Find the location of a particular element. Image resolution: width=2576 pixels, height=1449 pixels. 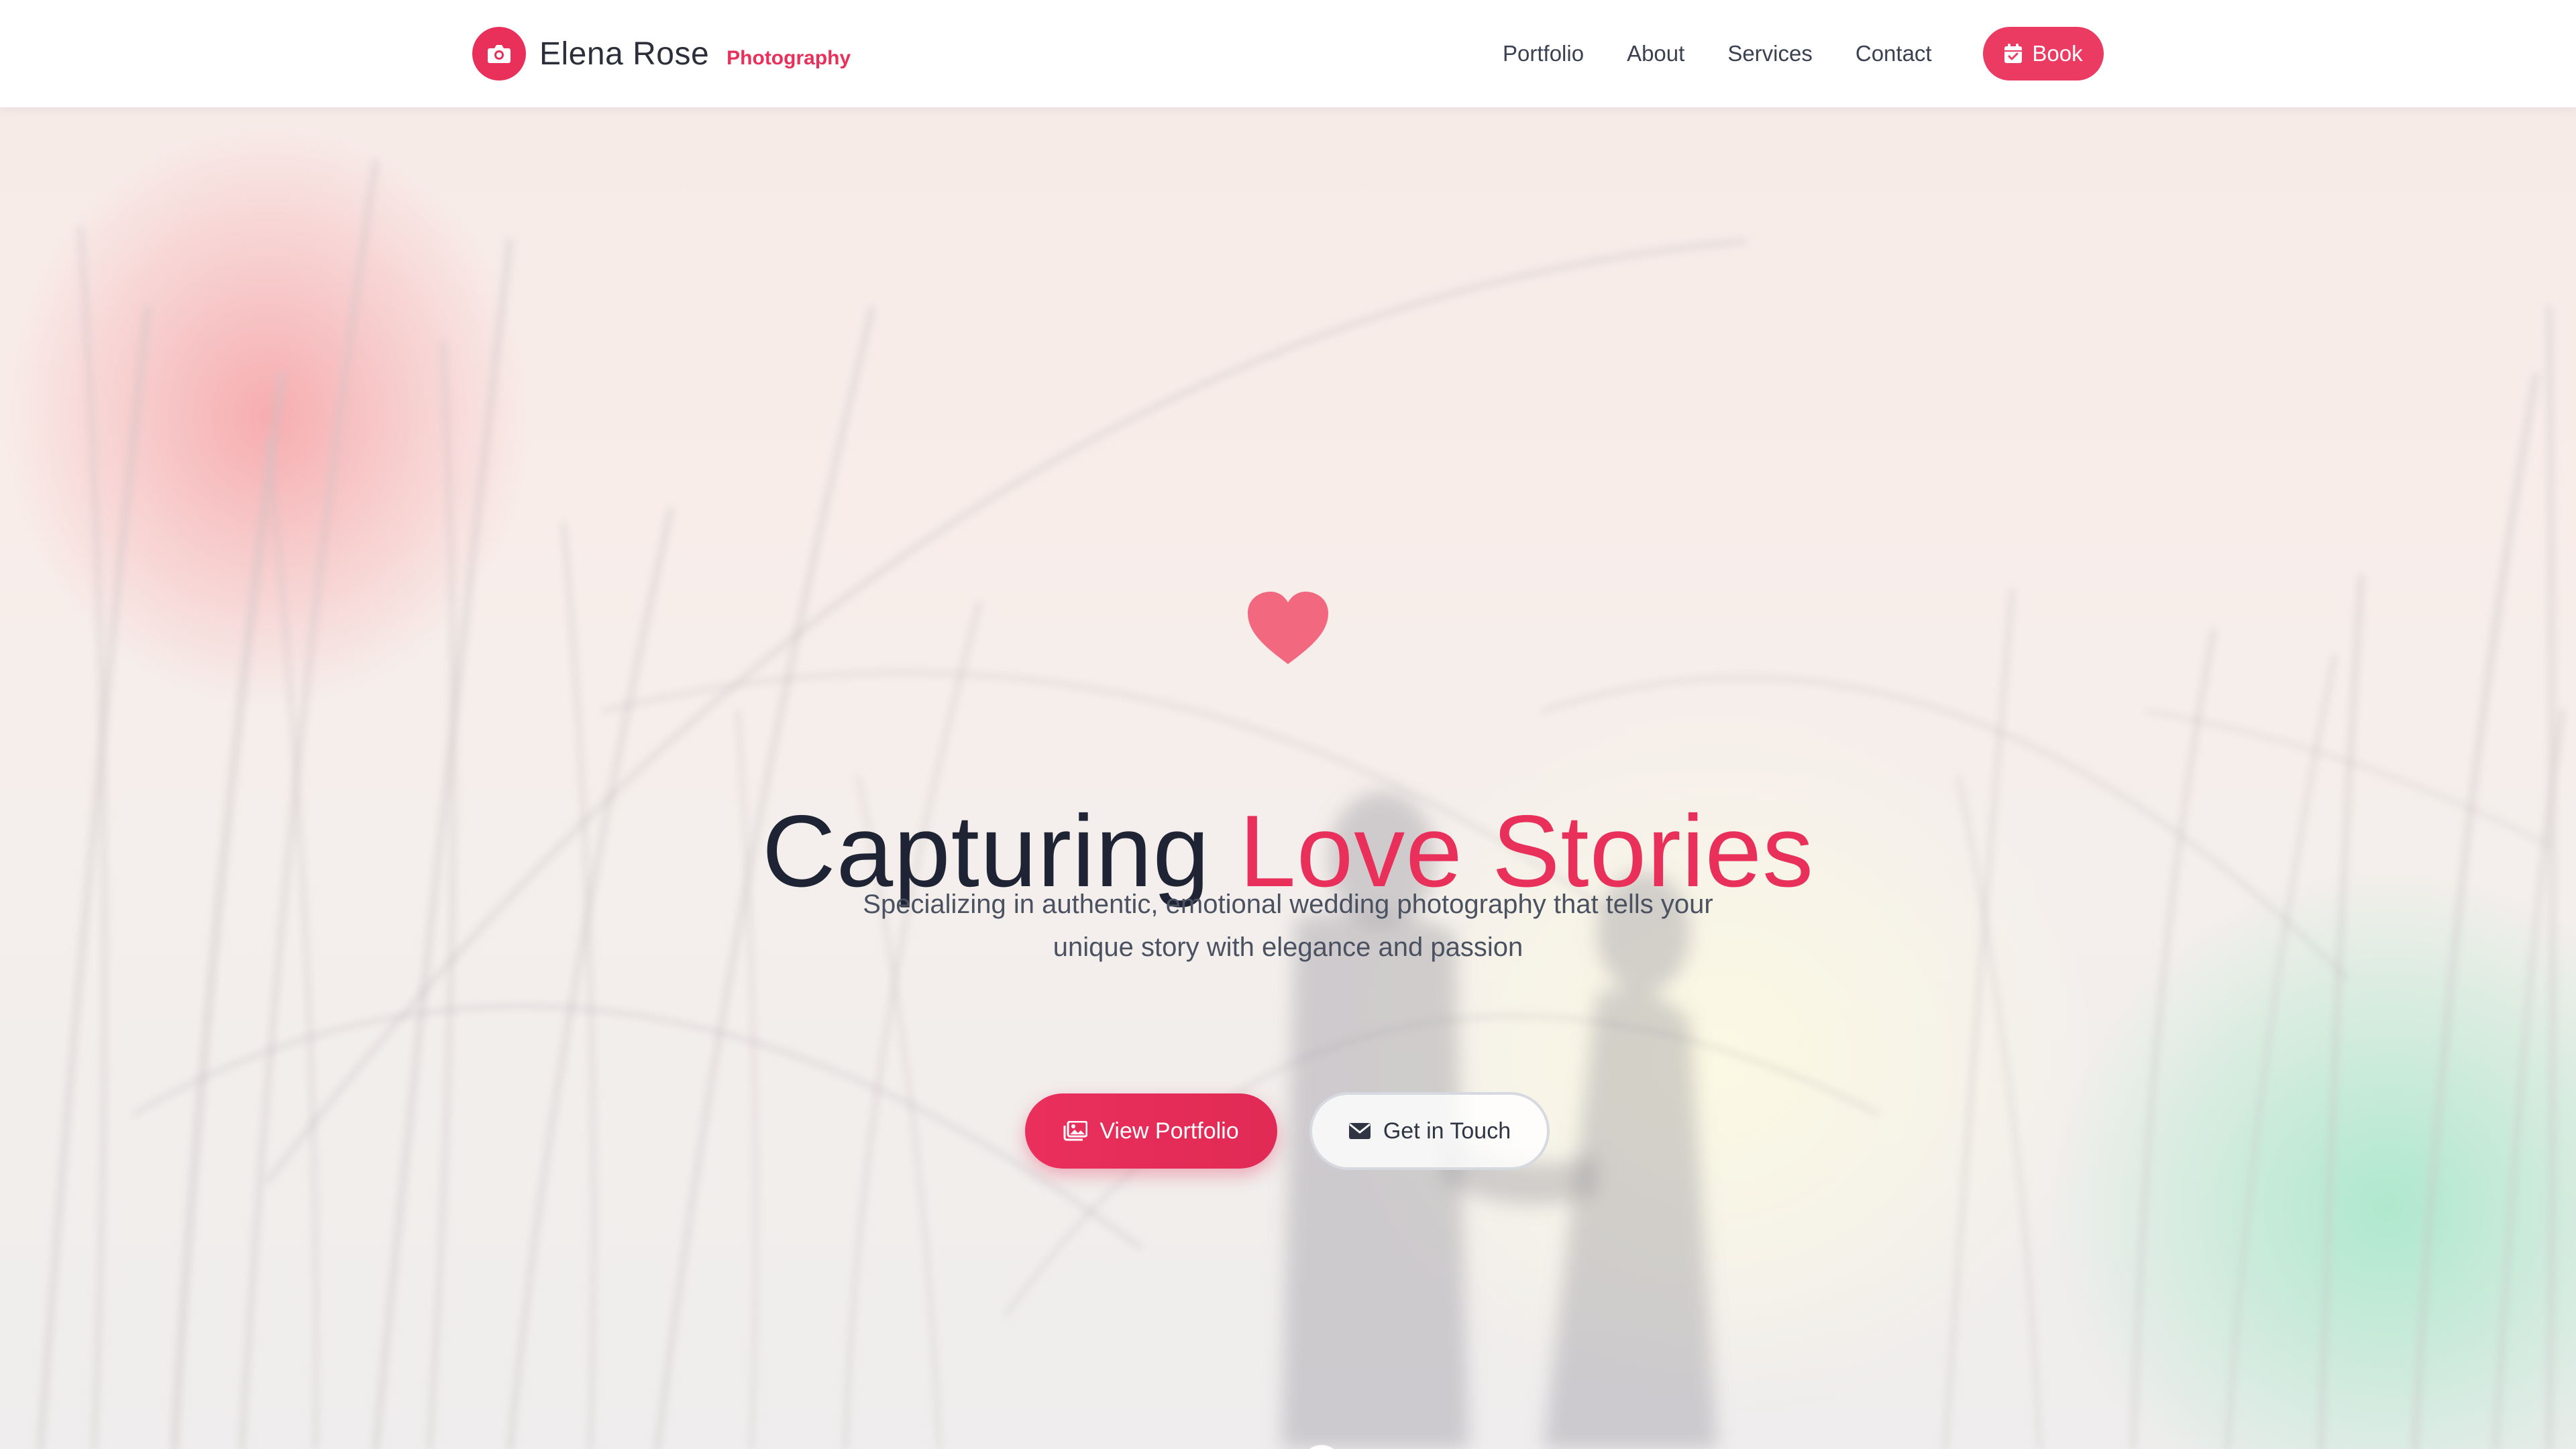

view-portfolio-button: View Portfolio is located at coordinates (1151, 1131).